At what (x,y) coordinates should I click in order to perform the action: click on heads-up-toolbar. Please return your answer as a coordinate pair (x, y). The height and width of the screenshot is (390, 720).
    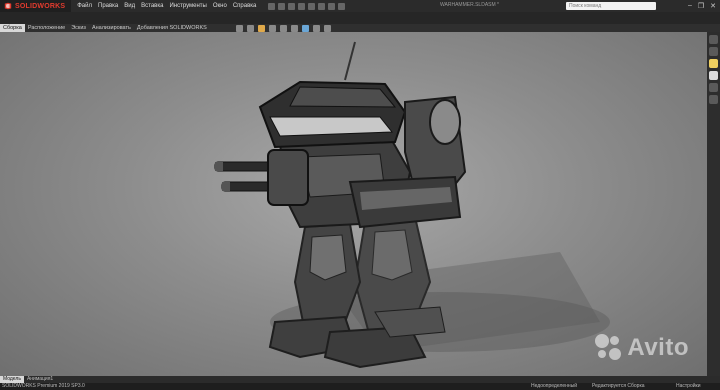
    Looking at the image, I should click on (283, 28).